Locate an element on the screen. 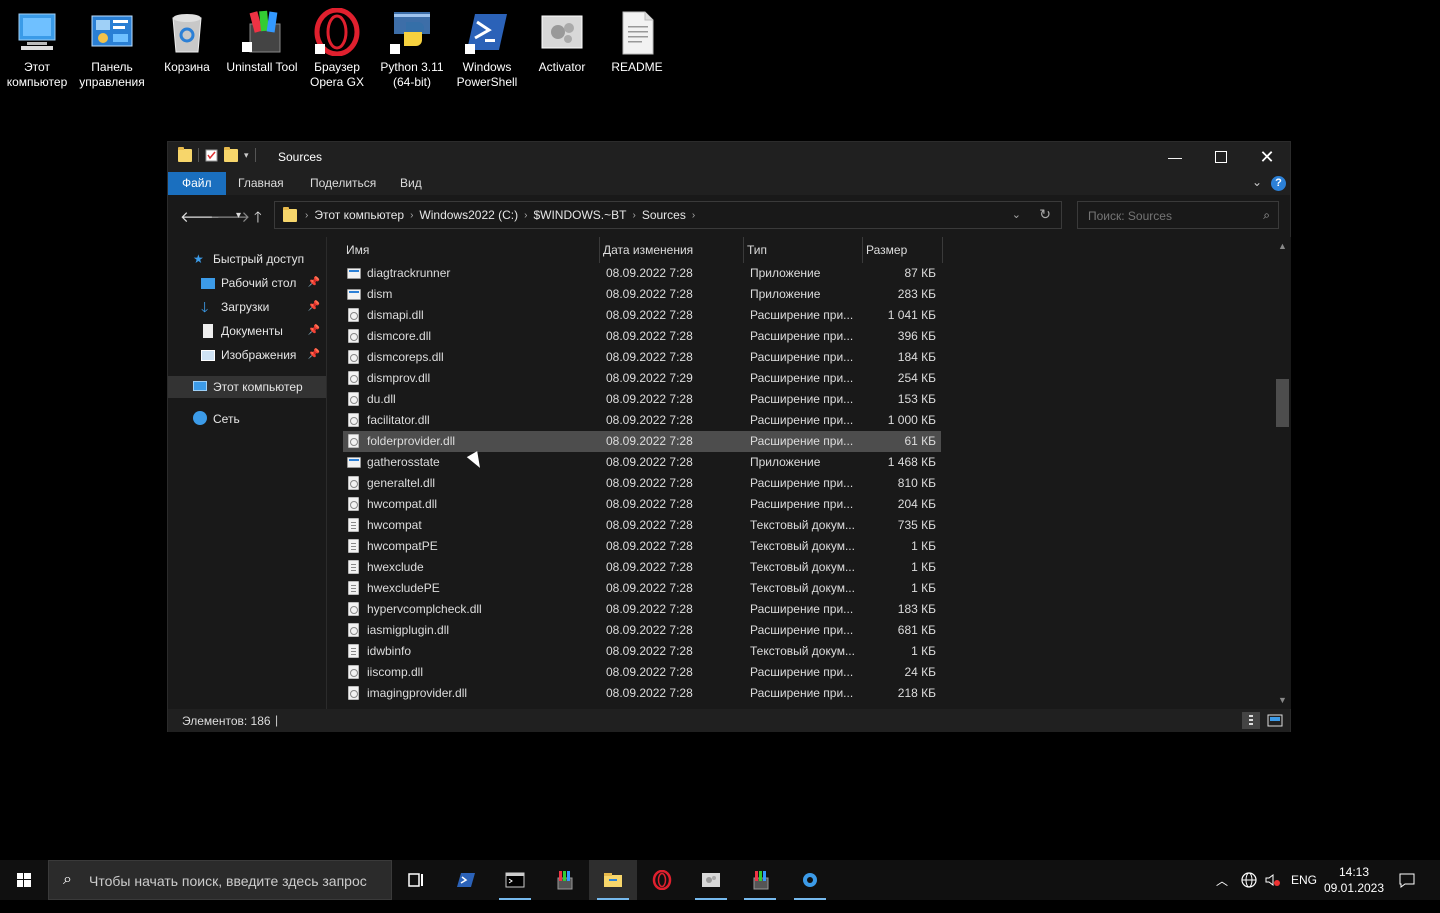 The width and height of the screenshot is (1440, 913). desktop-icon-python: Python 3.11 (64-bit) is located at coordinates (412, 48).